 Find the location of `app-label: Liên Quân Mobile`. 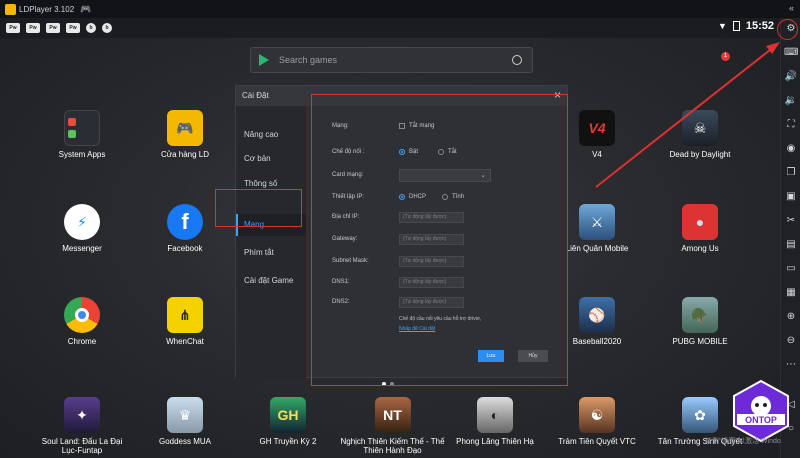

app-label: Liên Quân Mobile is located at coordinates (597, 248).